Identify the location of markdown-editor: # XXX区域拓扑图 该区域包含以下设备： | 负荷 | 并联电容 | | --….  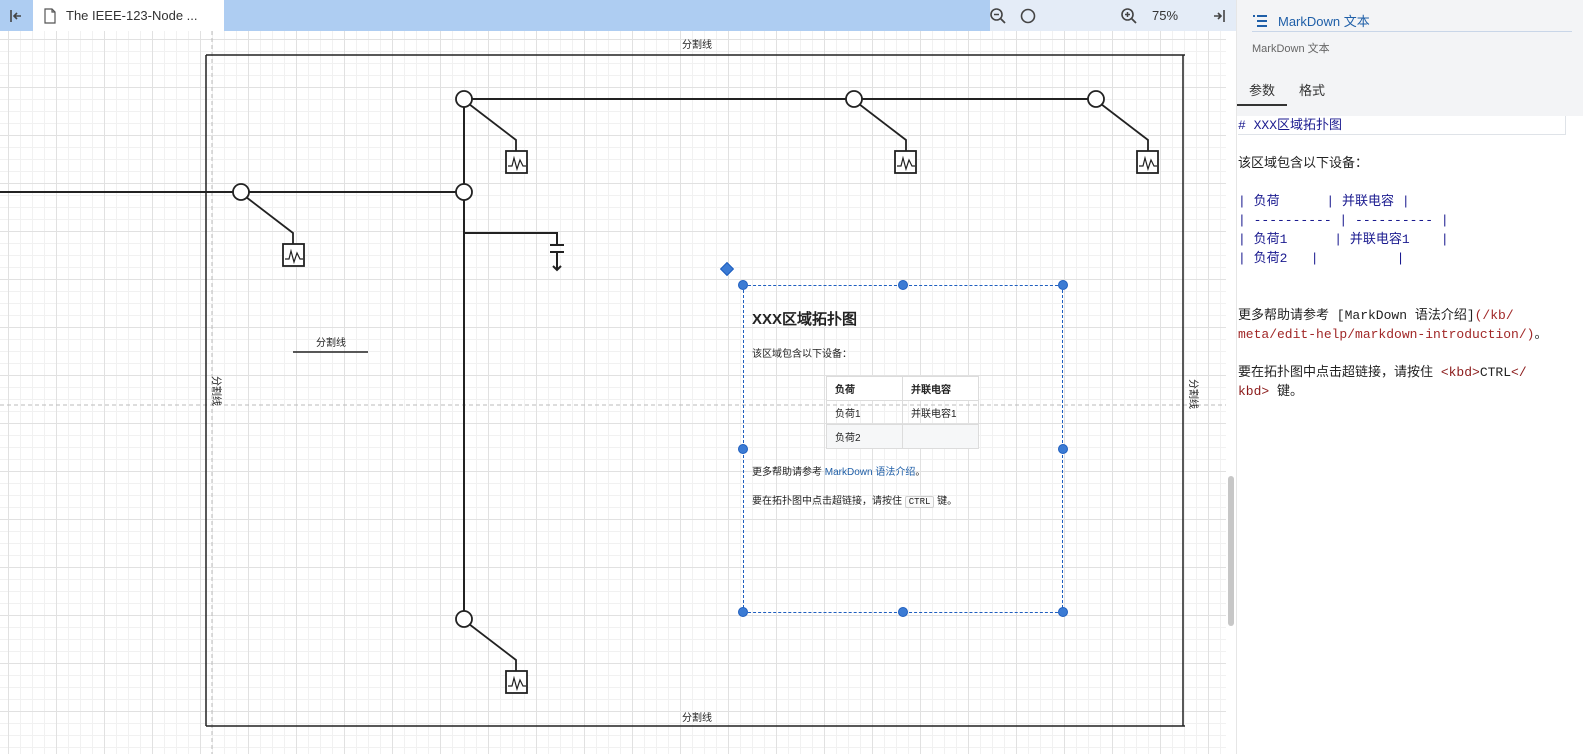
(1410, 258).